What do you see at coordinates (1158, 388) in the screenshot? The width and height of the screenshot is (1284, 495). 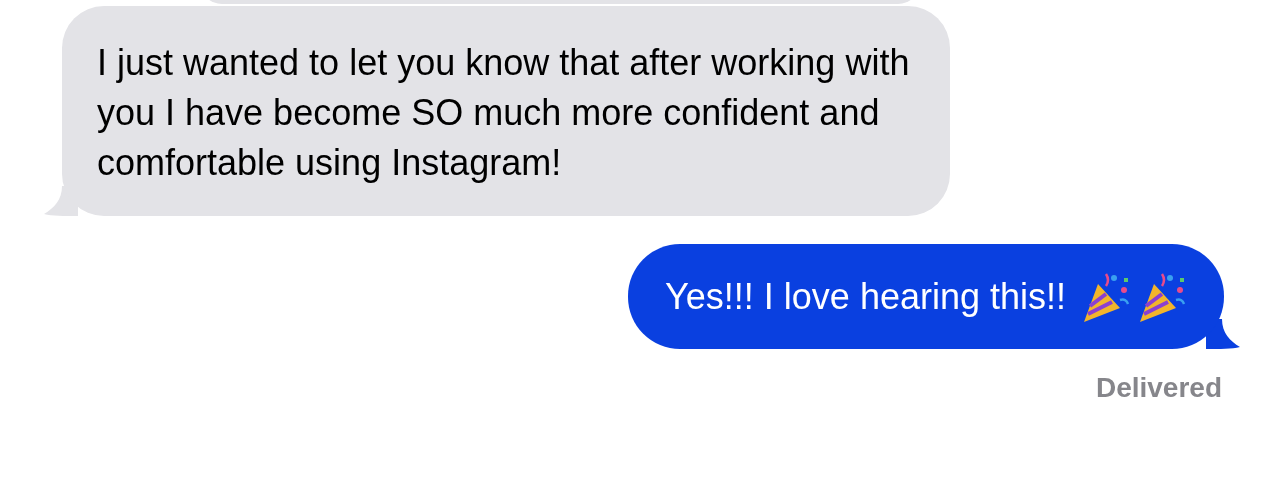 I see `delivery-status: Delivered` at bounding box center [1158, 388].